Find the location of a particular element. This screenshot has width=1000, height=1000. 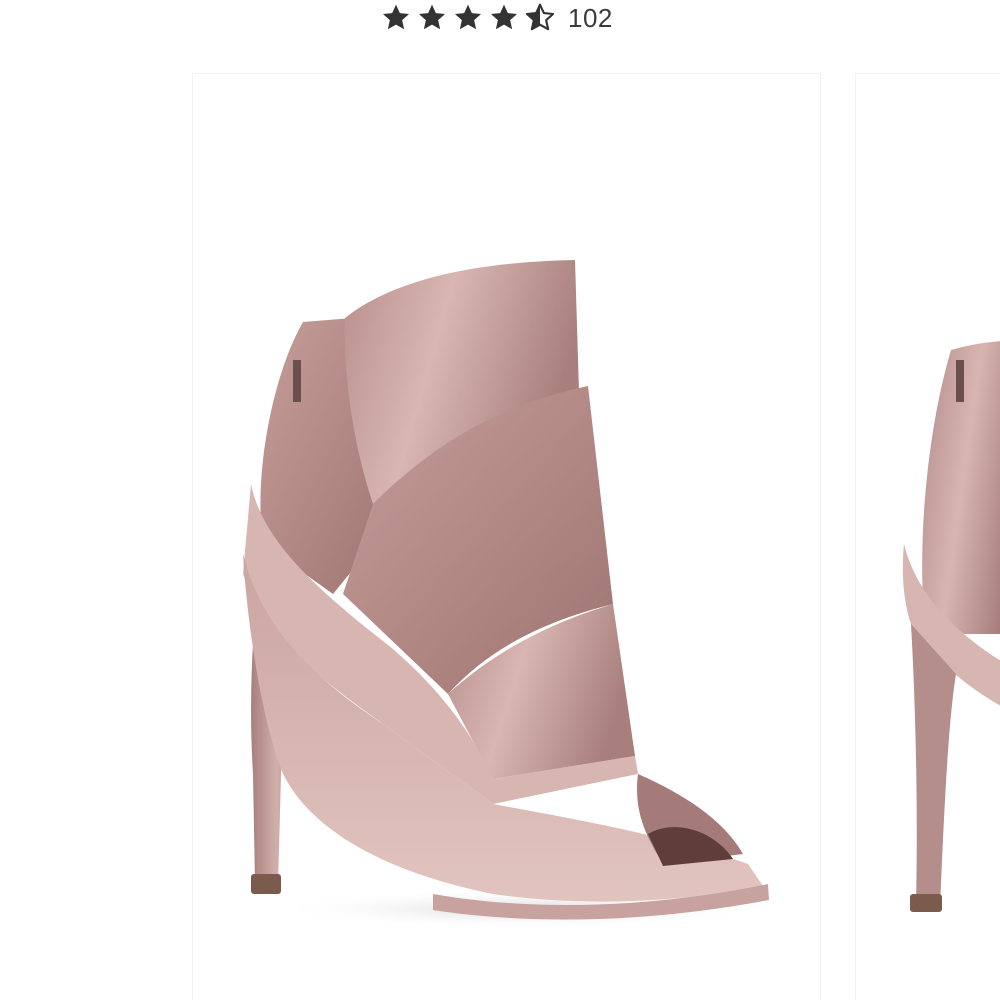

product-image-card is located at coordinates (928, 537).